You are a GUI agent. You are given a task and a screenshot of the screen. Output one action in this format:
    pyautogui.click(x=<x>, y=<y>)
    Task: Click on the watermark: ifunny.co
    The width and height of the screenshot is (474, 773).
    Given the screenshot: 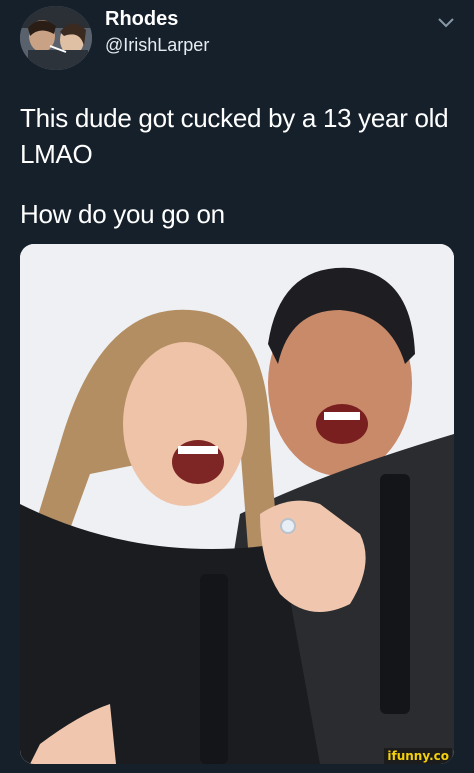 What is the action you would take?
    pyautogui.click(x=418, y=756)
    